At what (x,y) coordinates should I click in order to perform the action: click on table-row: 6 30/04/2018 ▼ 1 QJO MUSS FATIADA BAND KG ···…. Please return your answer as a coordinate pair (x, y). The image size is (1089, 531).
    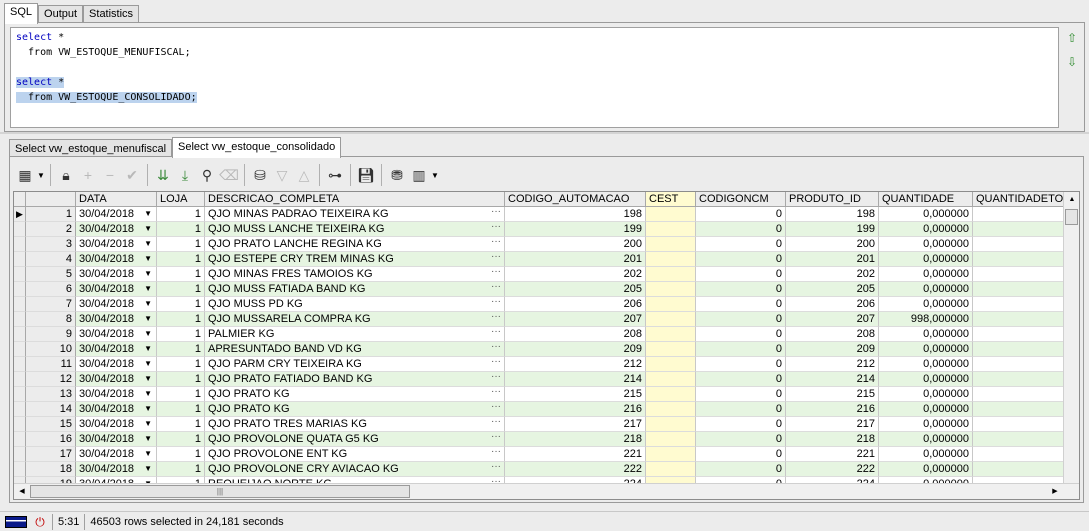
    Looking at the image, I should click on (546, 289).